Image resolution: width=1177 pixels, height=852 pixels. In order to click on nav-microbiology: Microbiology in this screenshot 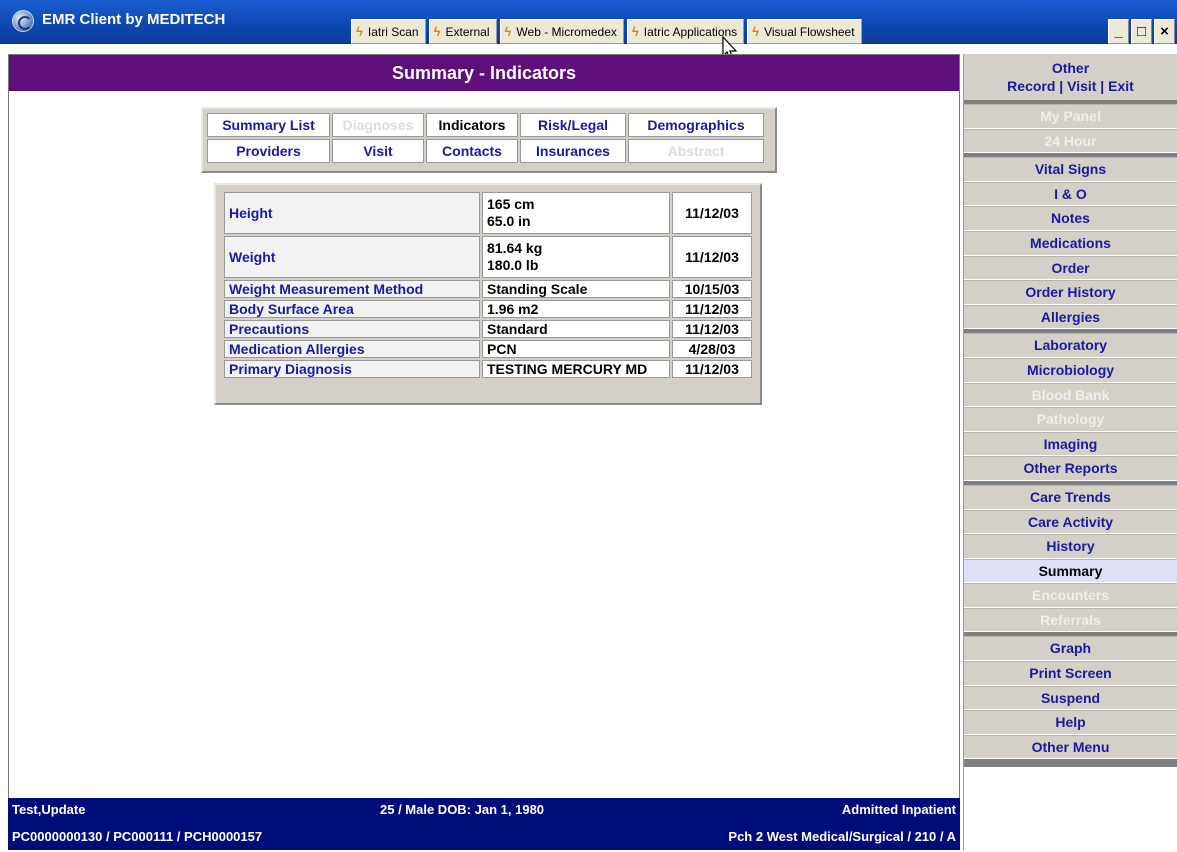, I will do `click(1070, 370)`.